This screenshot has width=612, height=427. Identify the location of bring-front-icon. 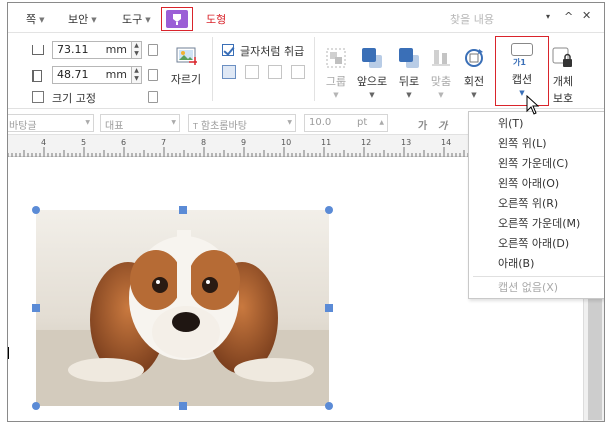
(372, 58).